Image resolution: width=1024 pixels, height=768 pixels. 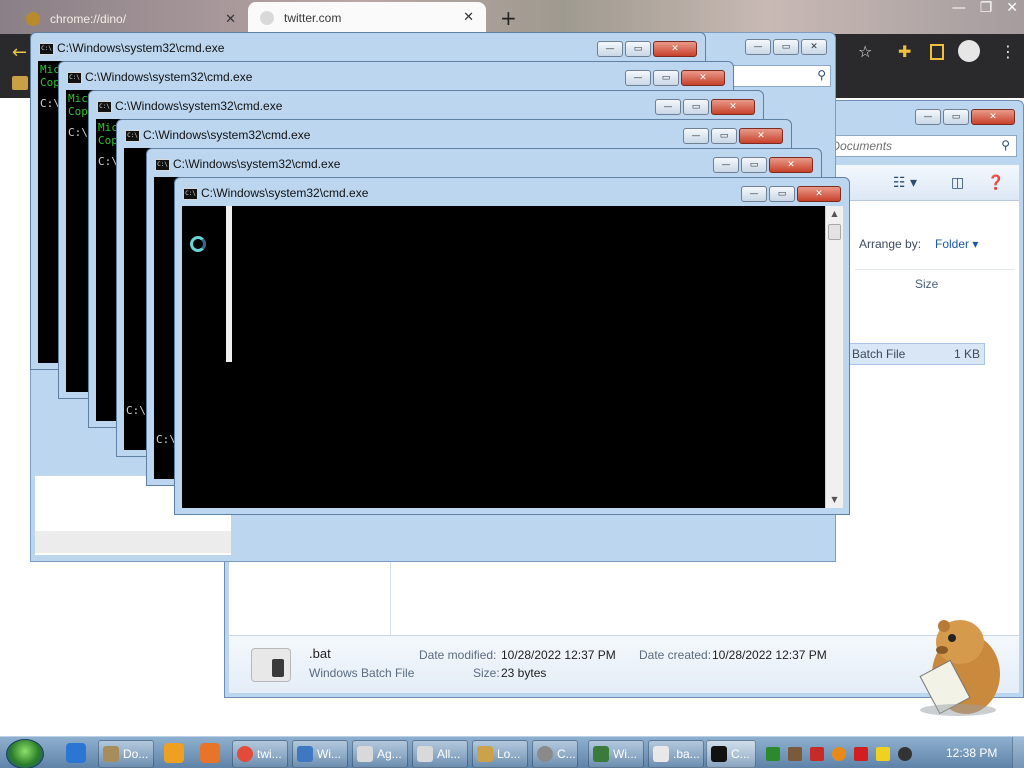 I want to click on paint-icon, so click(x=210, y=753).